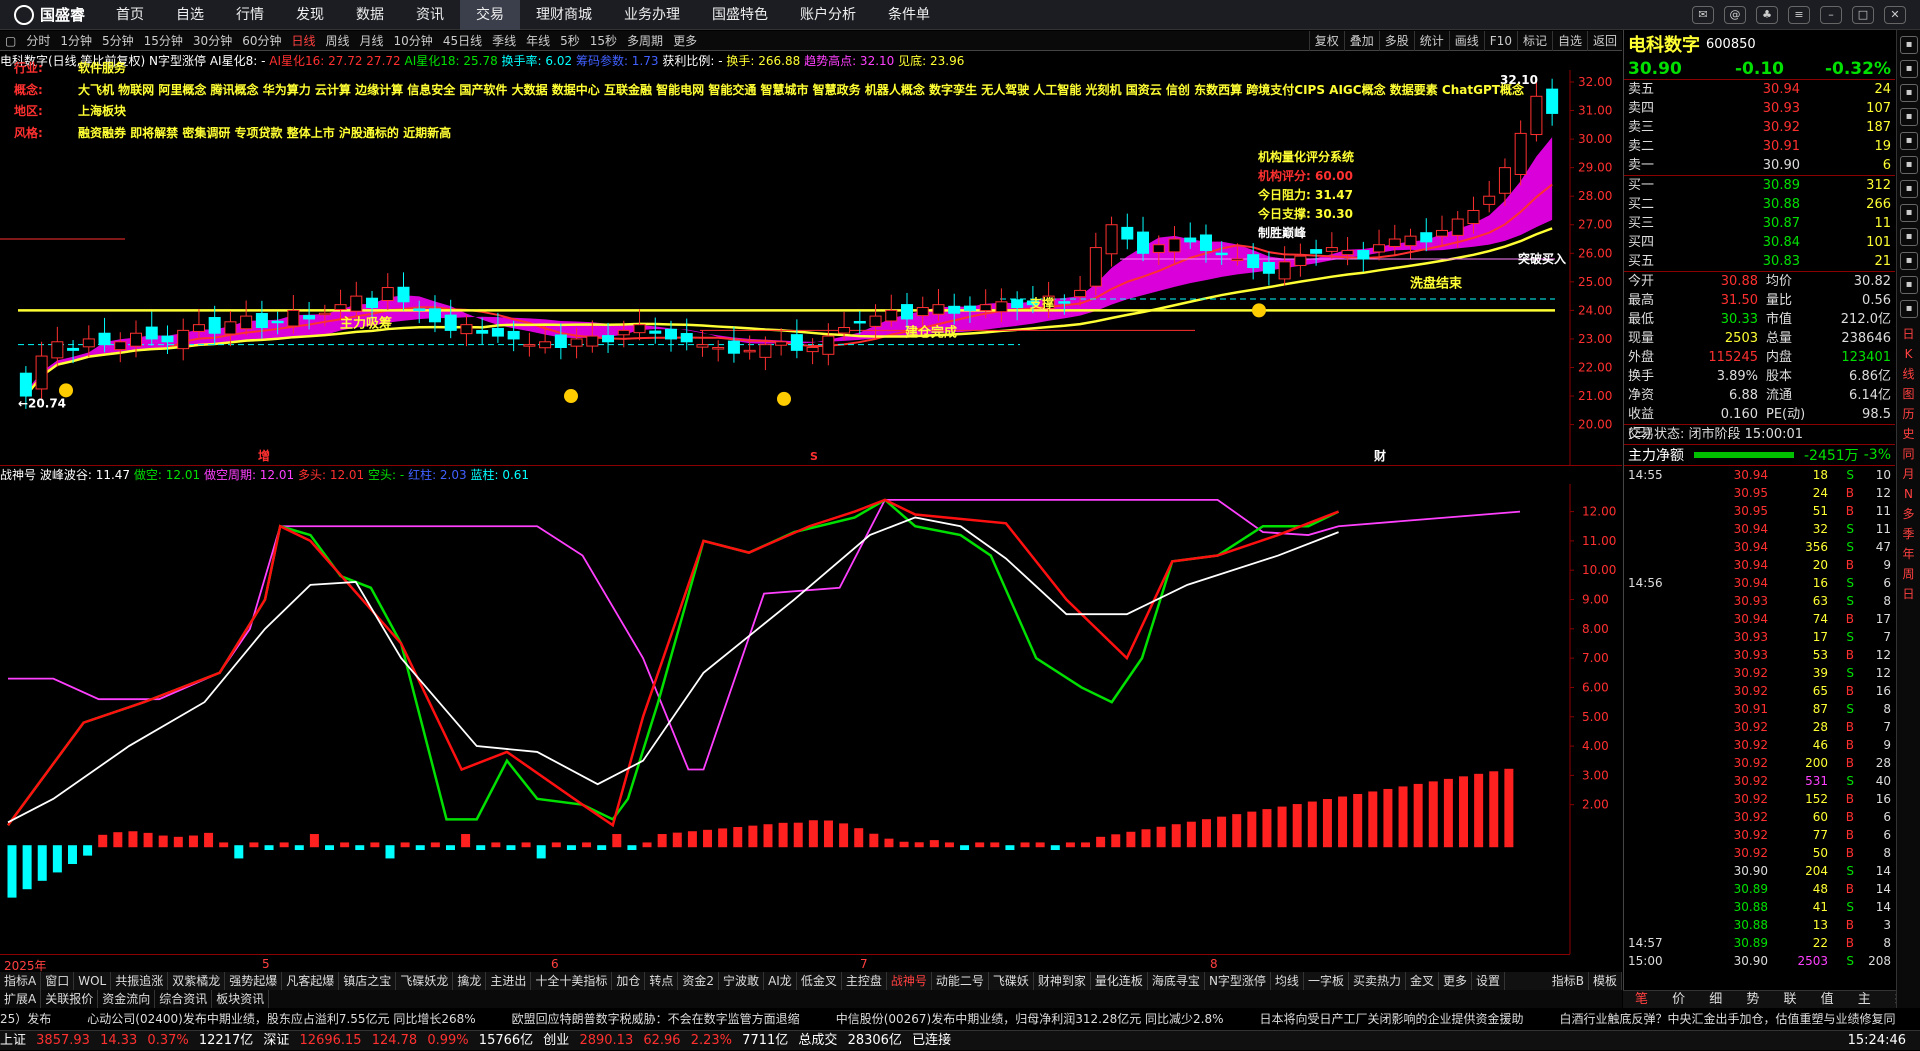 The height and width of the screenshot is (1051, 1920). Describe the element at coordinates (1011, 981) in the screenshot. I see `ind-tab-21: 飞碟妖` at that location.